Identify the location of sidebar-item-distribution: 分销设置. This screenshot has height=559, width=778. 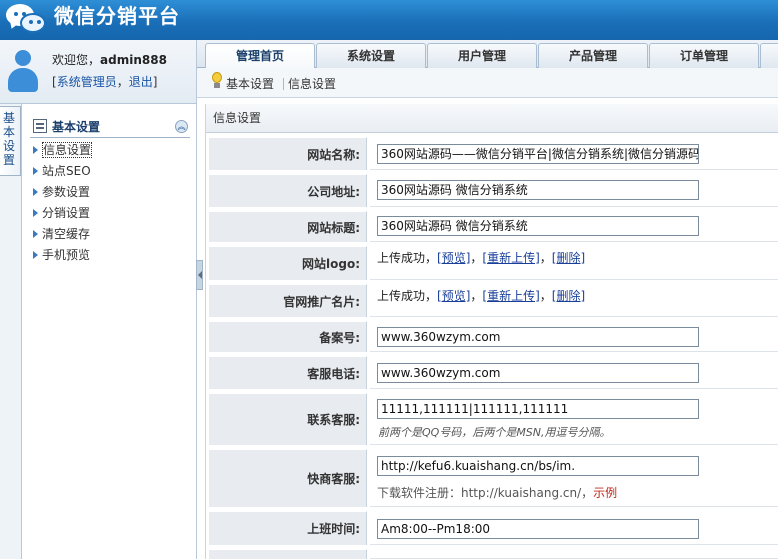
(112, 215).